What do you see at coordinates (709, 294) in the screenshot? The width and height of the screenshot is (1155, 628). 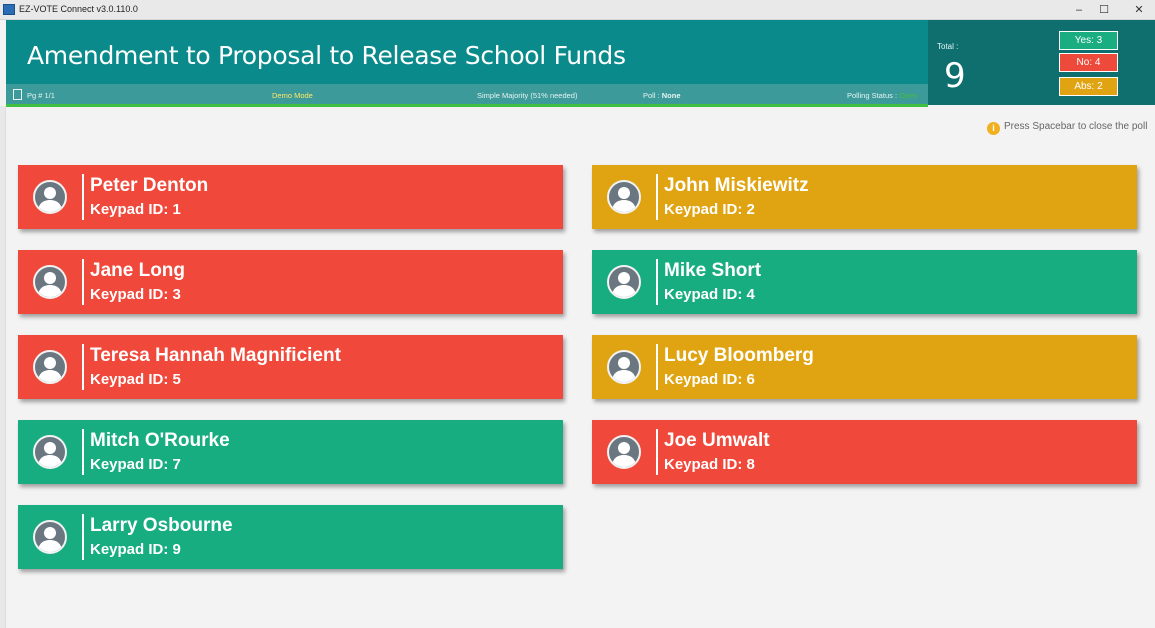 I see `voter-keypad-id: Keypad ID: 4` at bounding box center [709, 294].